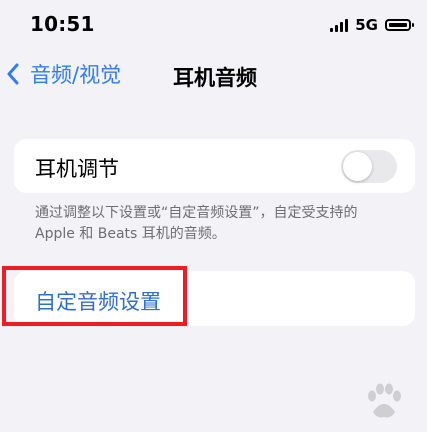 The height and width of the screenshot is (432, 427). I want to click on watermark, so click(384, 402).